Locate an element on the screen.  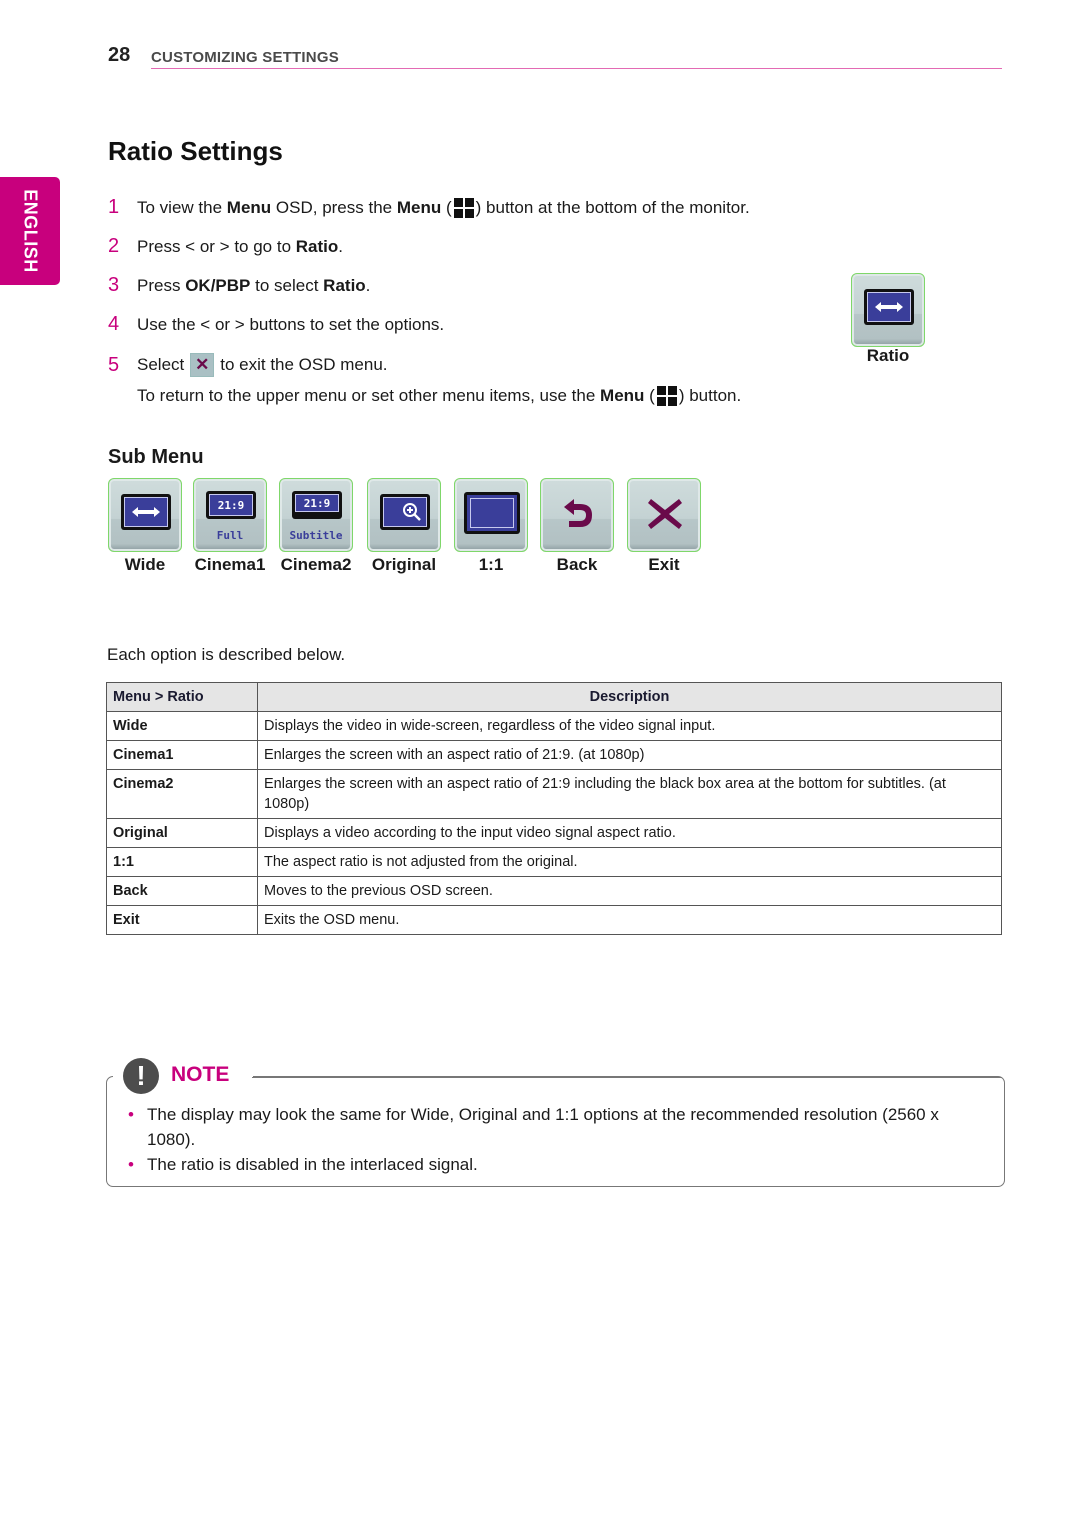
step-number: 1 is located at coordinates (114, 207).